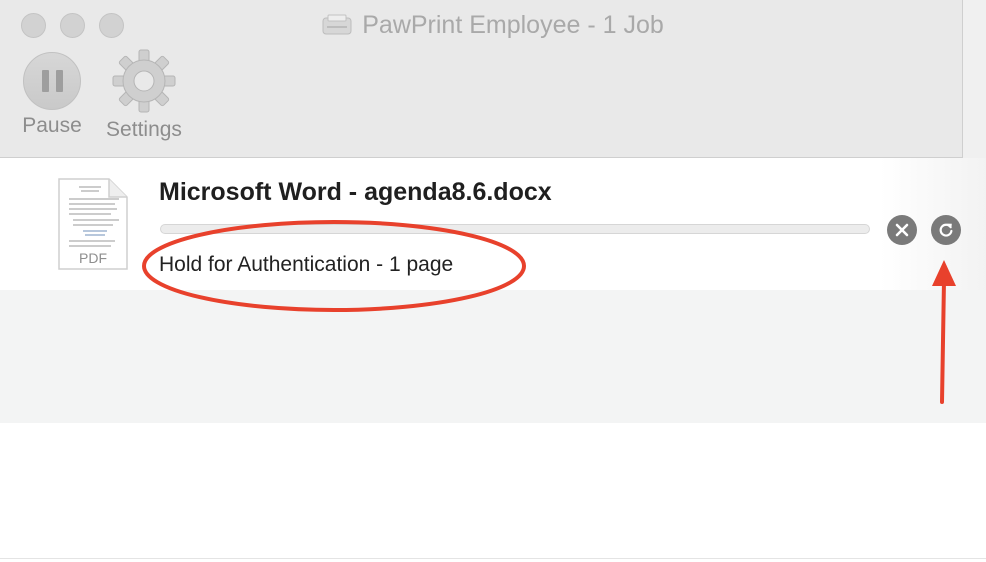 Image resolution: width=986 pixels, height=562 pixels. Describe the element at coordinates (513, 24) in the screenshot. I see `window-title-text: PawPrint Employee - 1 Job` at that location.